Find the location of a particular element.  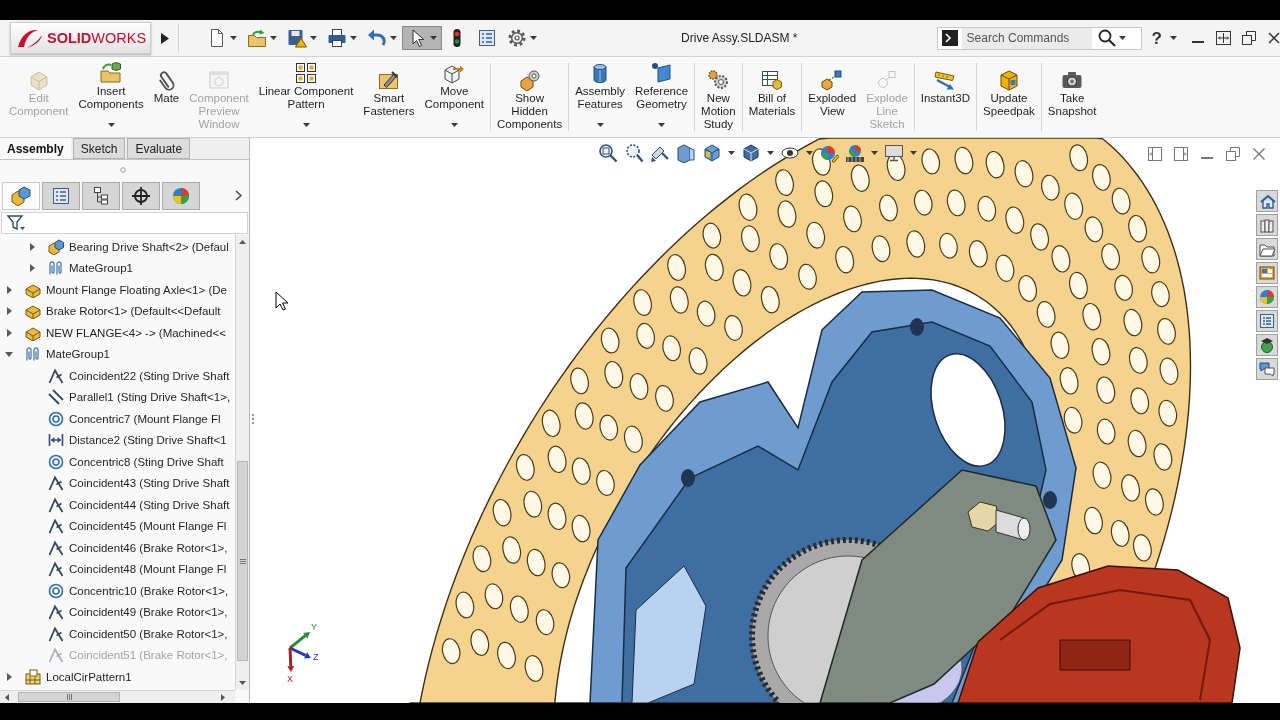

list-icon is located at coordinates (1267, 321).